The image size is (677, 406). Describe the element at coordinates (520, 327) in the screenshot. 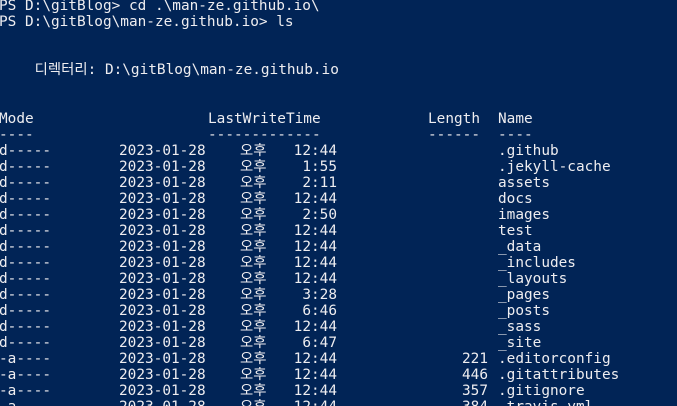

I see `cell-name: _sass` at that location.